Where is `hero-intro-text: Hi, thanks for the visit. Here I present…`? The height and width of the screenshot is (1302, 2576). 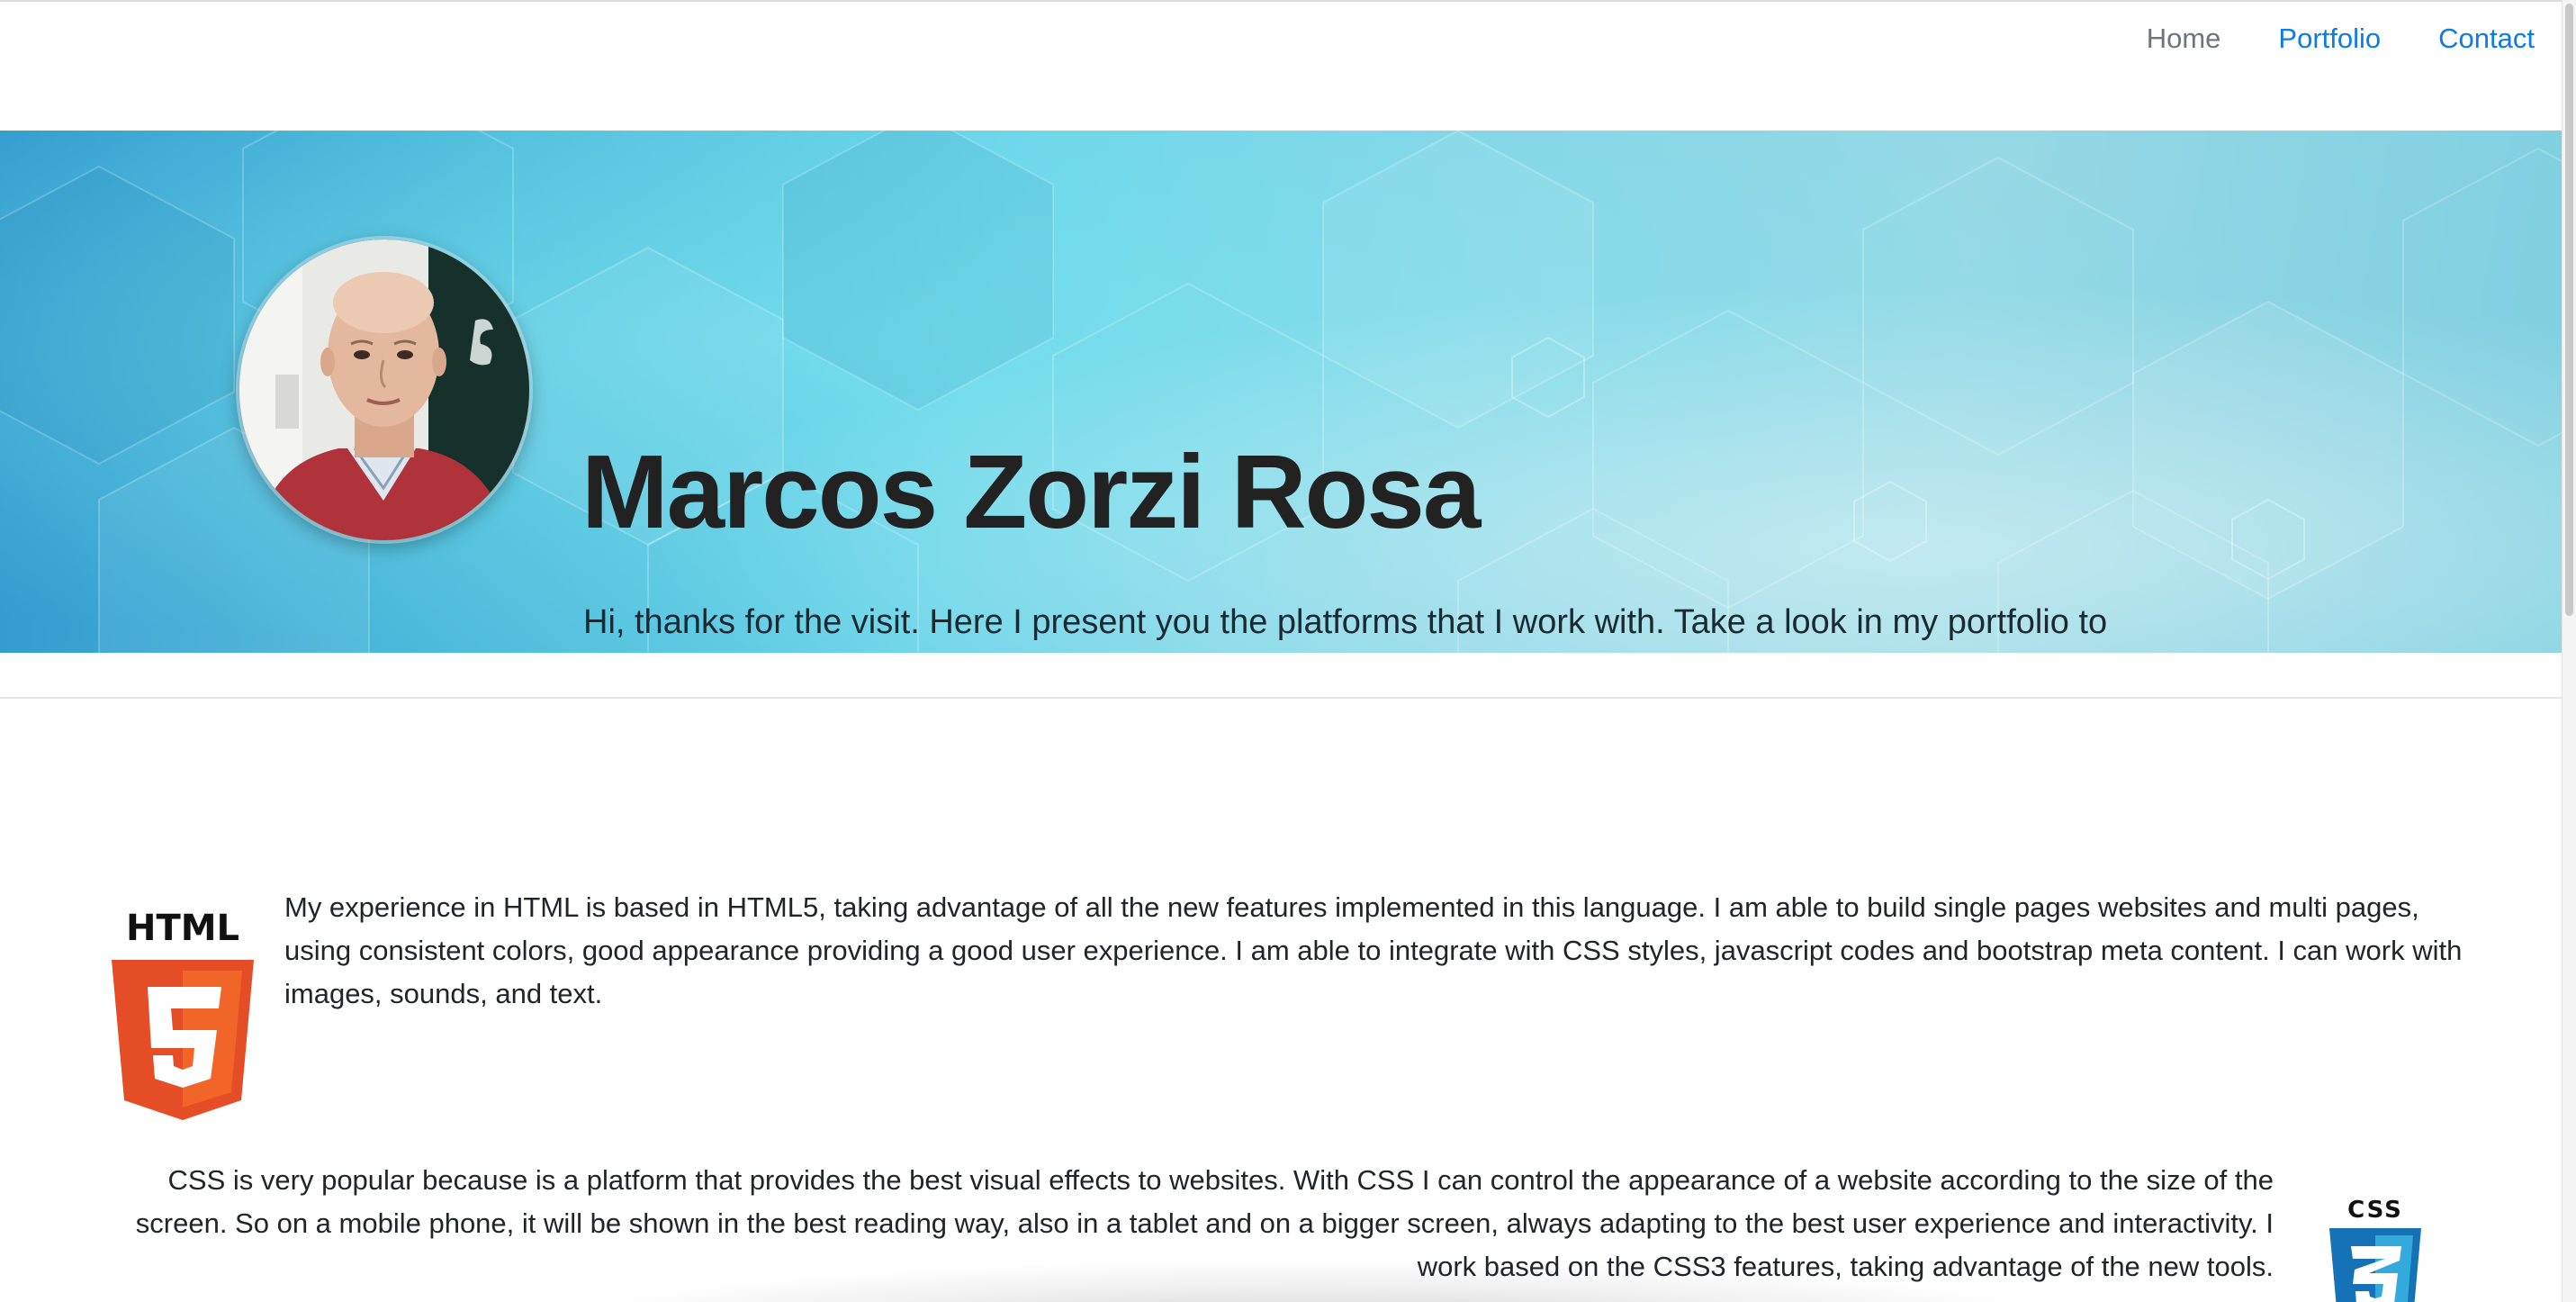
hero-intro-text: Hi, thanks for the visit. Here I present… is located at coordinates (1345, 622).